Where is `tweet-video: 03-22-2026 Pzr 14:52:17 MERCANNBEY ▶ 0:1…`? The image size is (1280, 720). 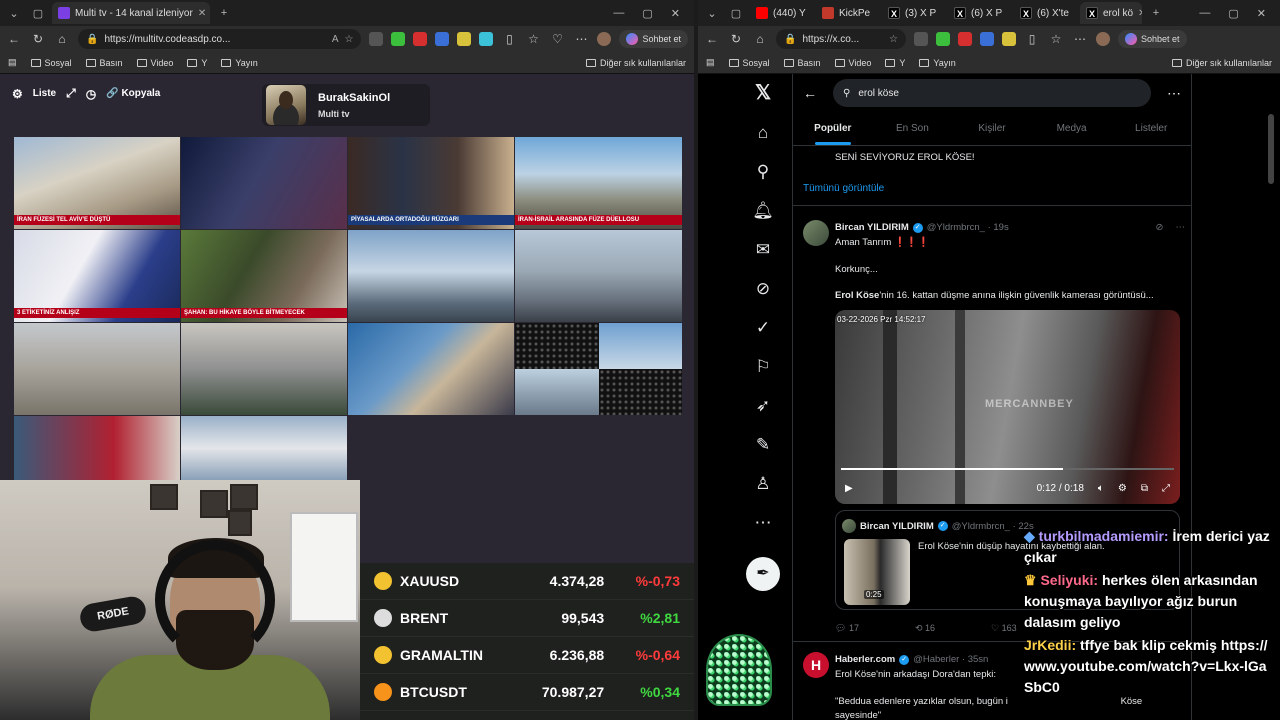 tweet-video: 03-22-2026 Pzr 14:52:17 MERCANNBEY ▶ 0:1… is located at coordinates (1007, 407).